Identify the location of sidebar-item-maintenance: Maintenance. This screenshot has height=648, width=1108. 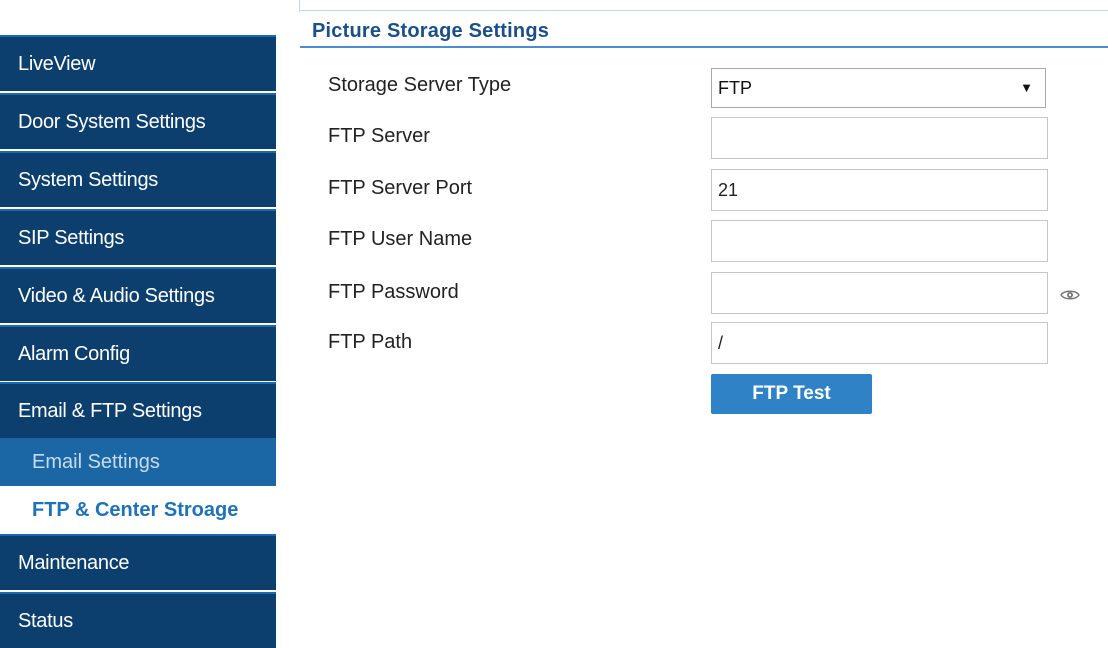
(138, 562).